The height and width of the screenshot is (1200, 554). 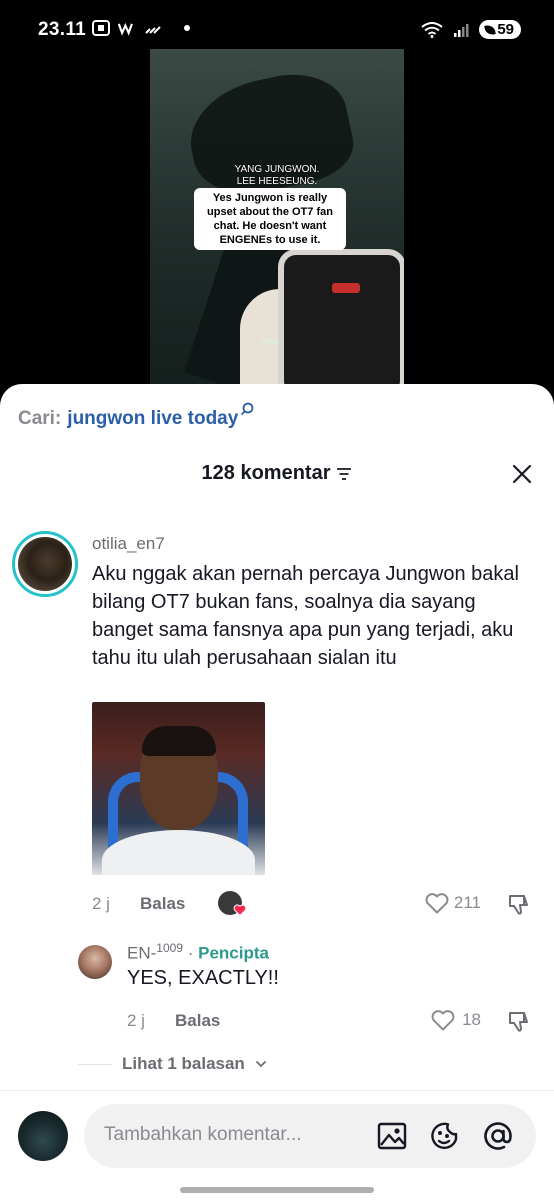 What do you see at coordinates (260, 1064) in the screenshot?
I see `chevron-down-icon` at bounding box center [260, 1064].